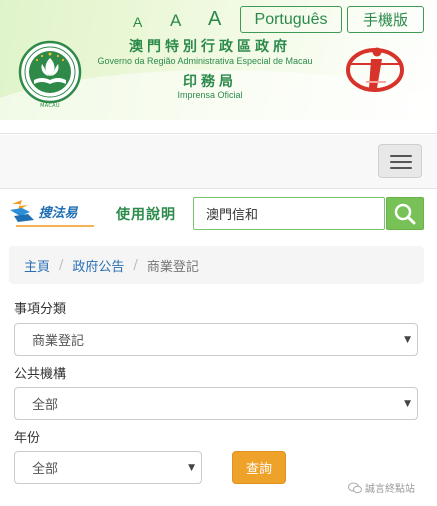 The height and width of the screenshot is (506, 437). I want to click on year-label: 年份, so click(27, 438).